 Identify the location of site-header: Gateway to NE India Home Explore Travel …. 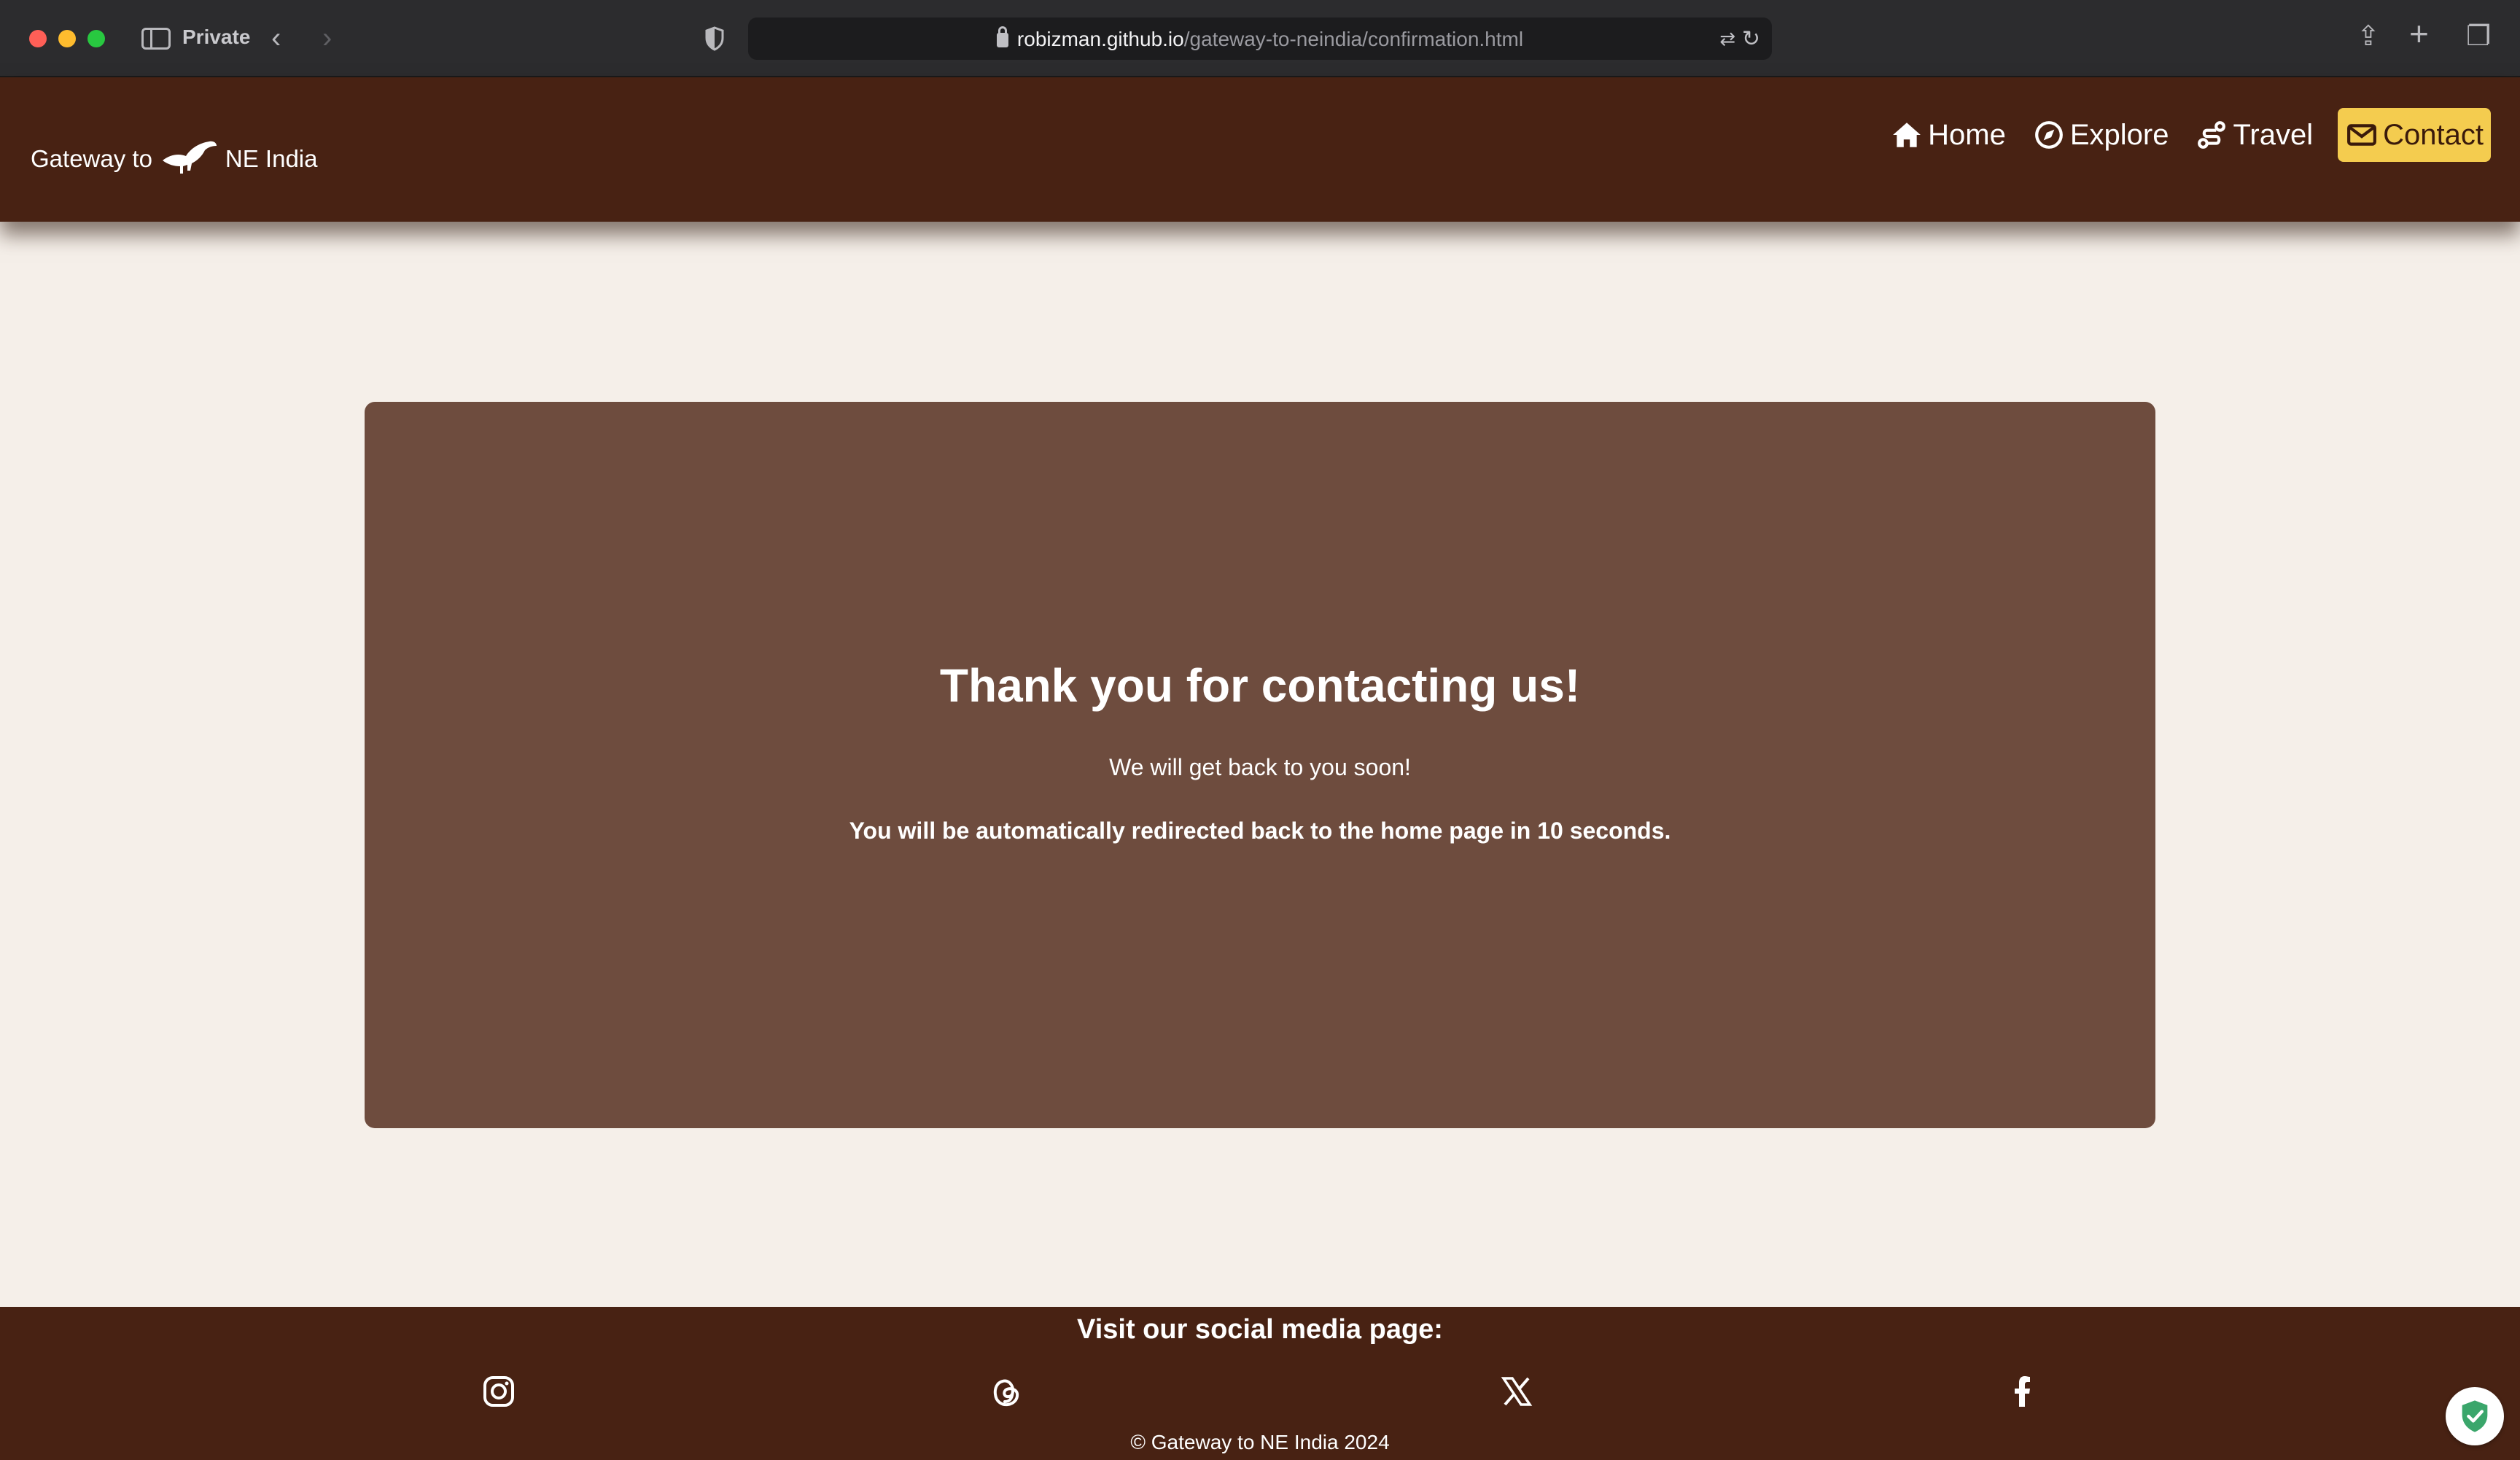
(1260, 149).